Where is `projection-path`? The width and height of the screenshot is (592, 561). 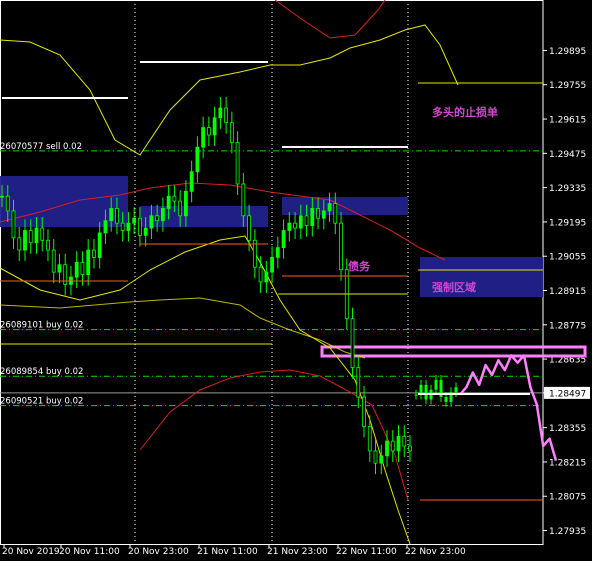 projection-path is located at coordinates (508, 408).